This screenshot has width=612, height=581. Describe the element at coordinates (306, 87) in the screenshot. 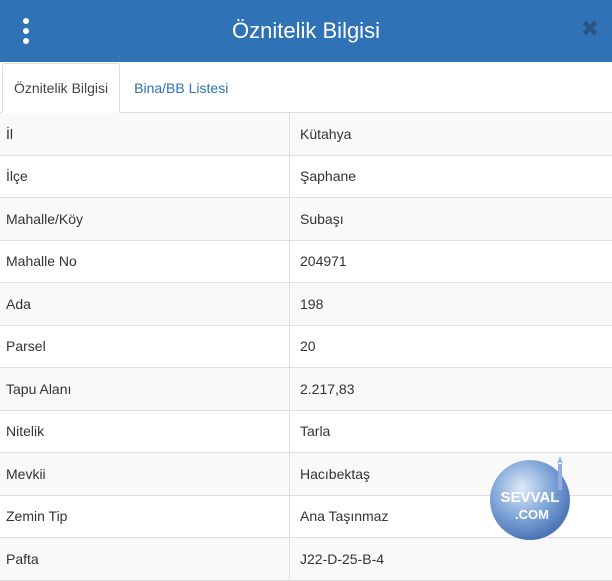

I see `tab-bar: Öznitelik Bilgisi Bina/BB Listesi` at that location.